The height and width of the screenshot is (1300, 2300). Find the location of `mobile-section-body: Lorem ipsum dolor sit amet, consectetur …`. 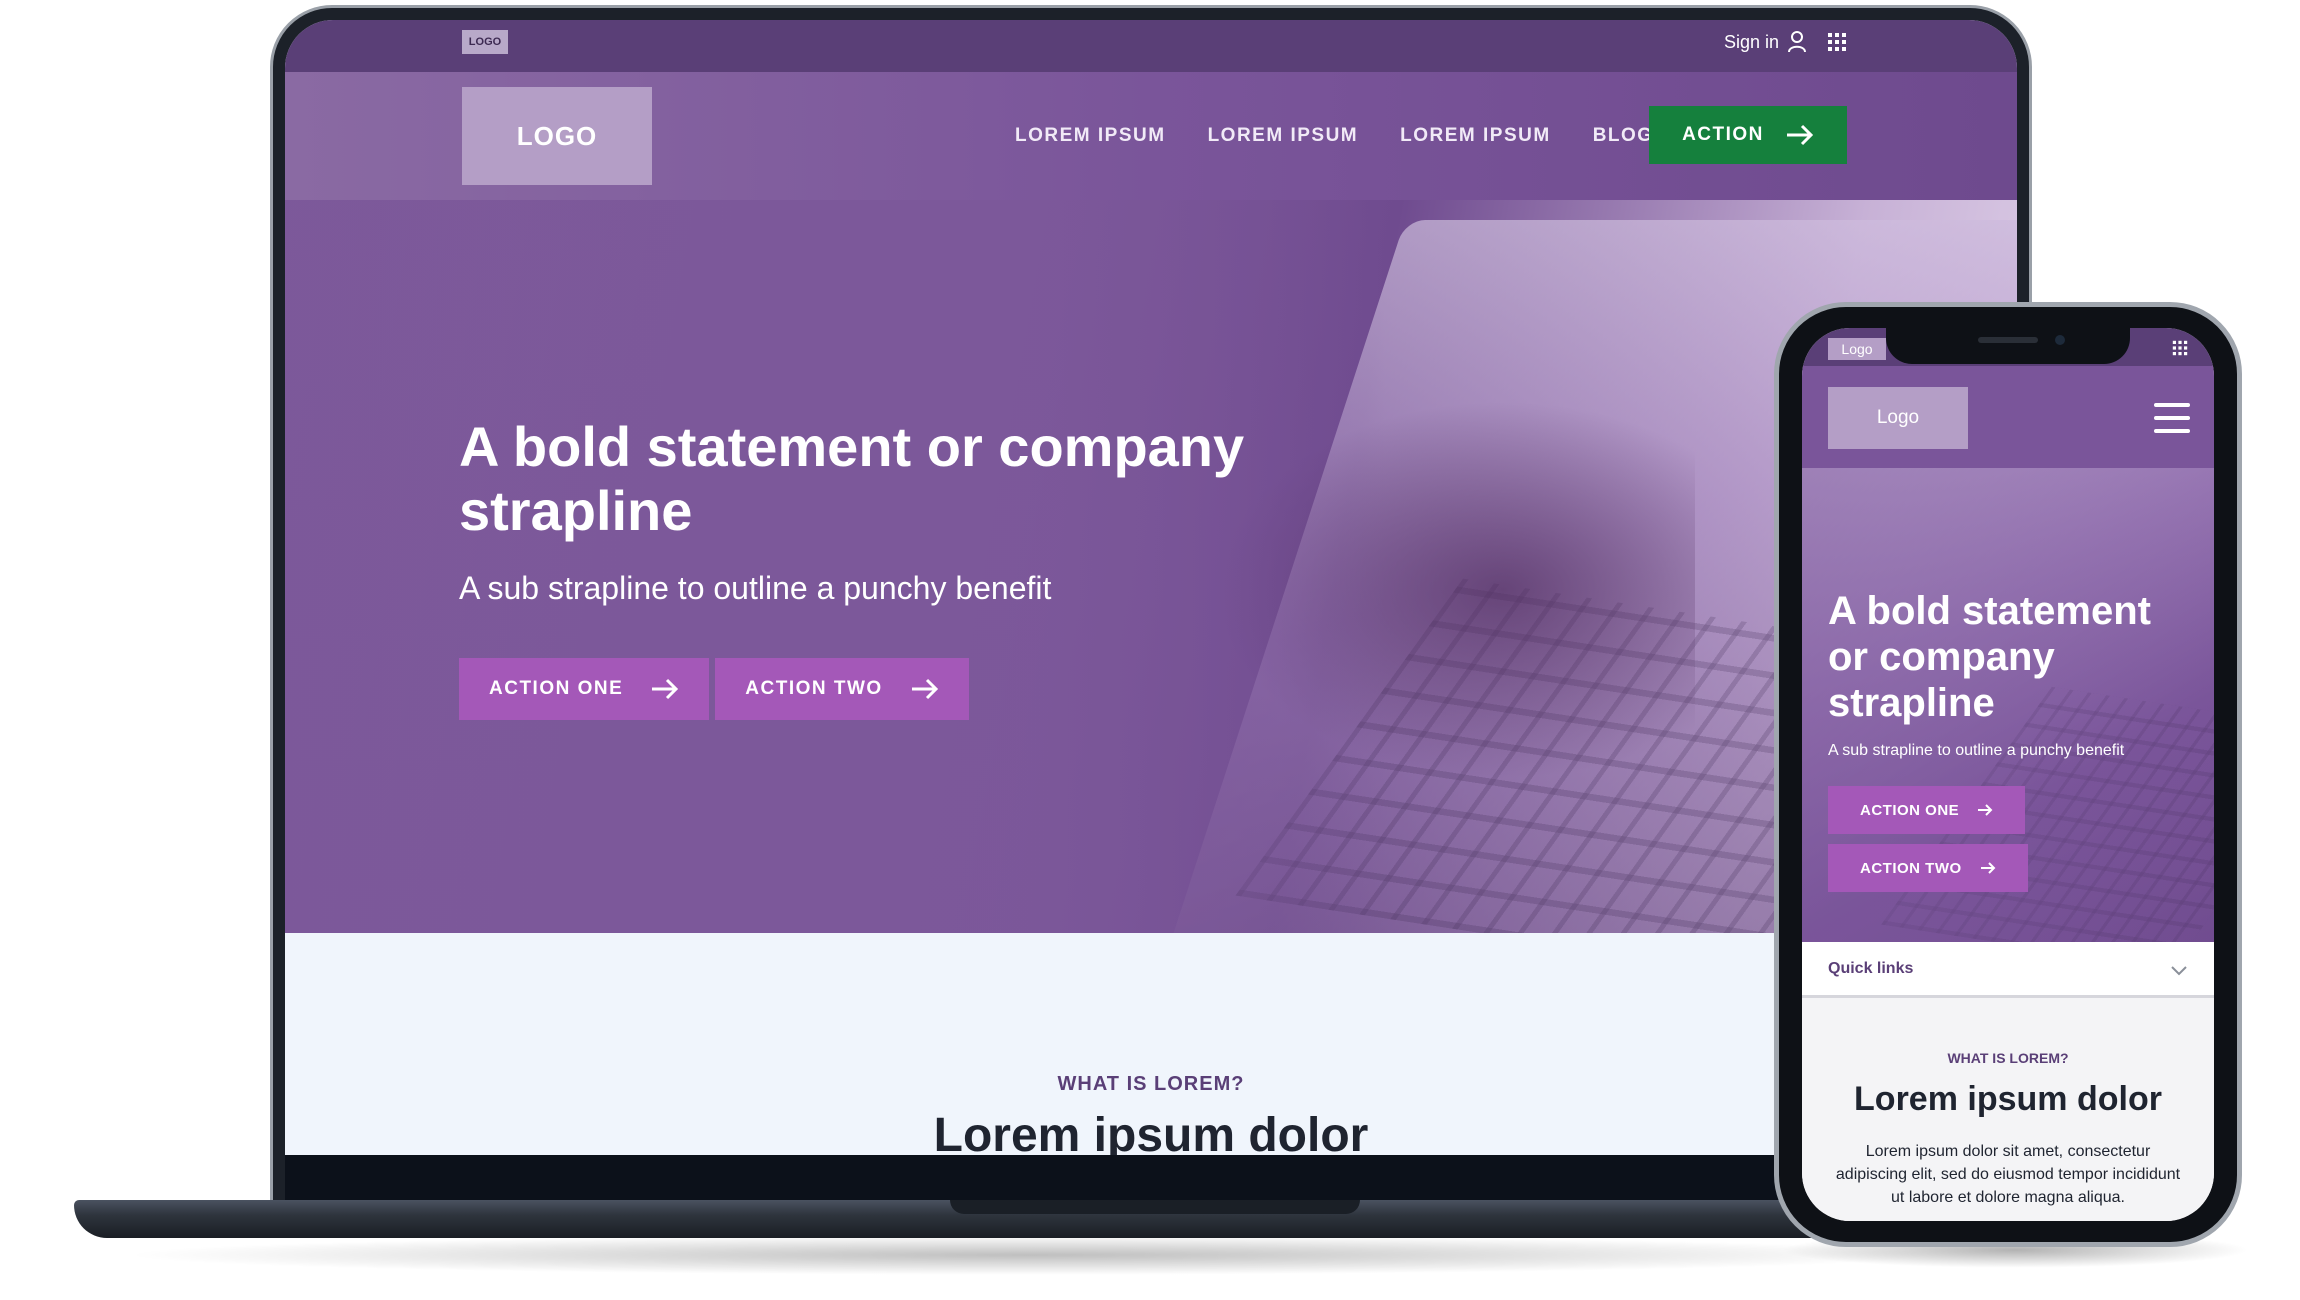

mobile-section-body: Lorem ipsum dolor sit amet, consectetur … is located at coordinates (2008, 1174).